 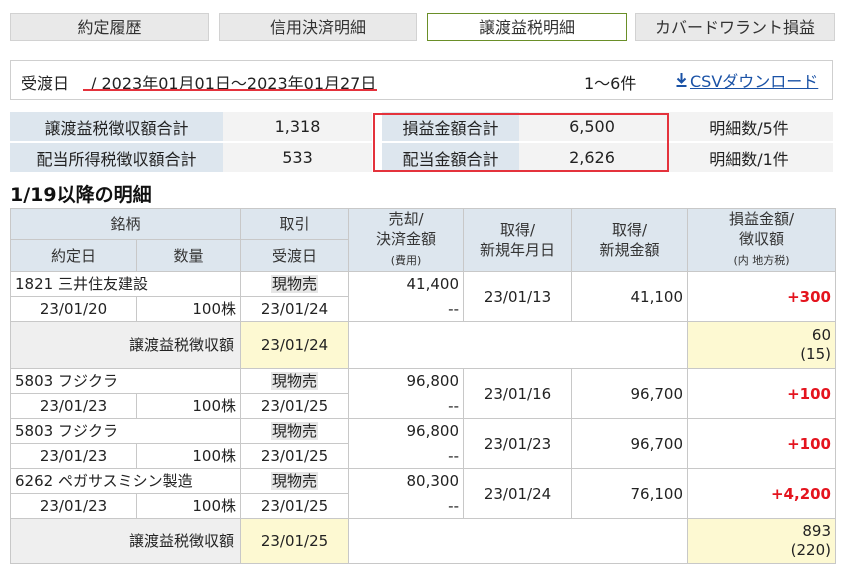 I want to click on csv-download-link: CSVダウンロード, so click(x=746, y=80).